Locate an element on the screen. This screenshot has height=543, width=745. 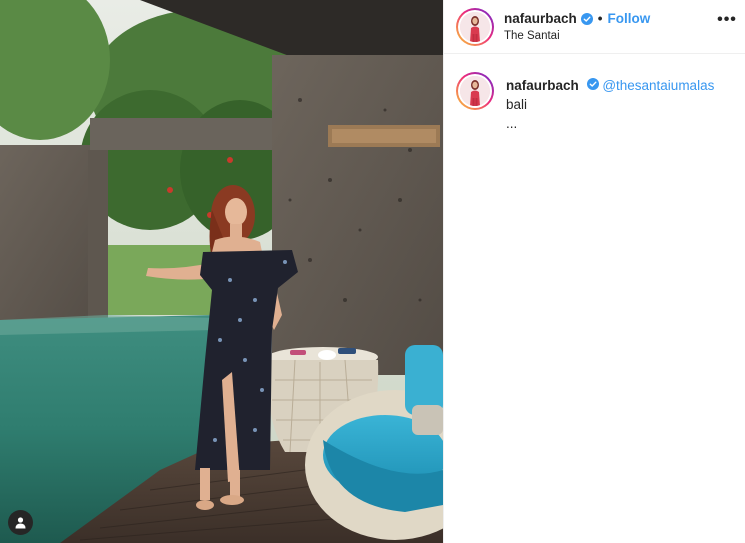
caption-username: nafaurbach is located at coordinates (542, 85).